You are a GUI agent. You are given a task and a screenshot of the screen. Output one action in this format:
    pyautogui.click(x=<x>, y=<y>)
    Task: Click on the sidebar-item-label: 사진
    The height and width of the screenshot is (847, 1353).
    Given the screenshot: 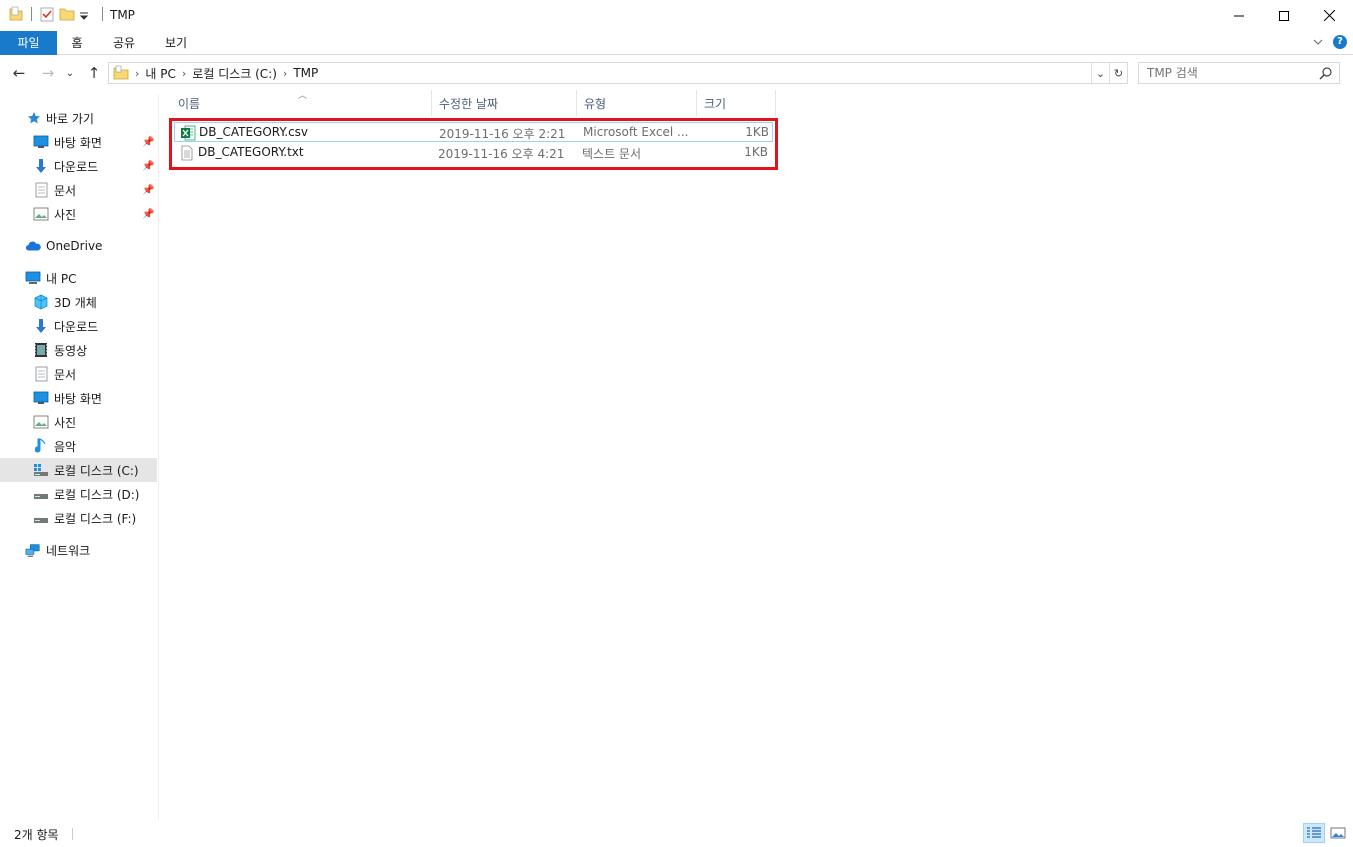 What is the action you would take?
    pyautogui.click(x=65, y=422)
    